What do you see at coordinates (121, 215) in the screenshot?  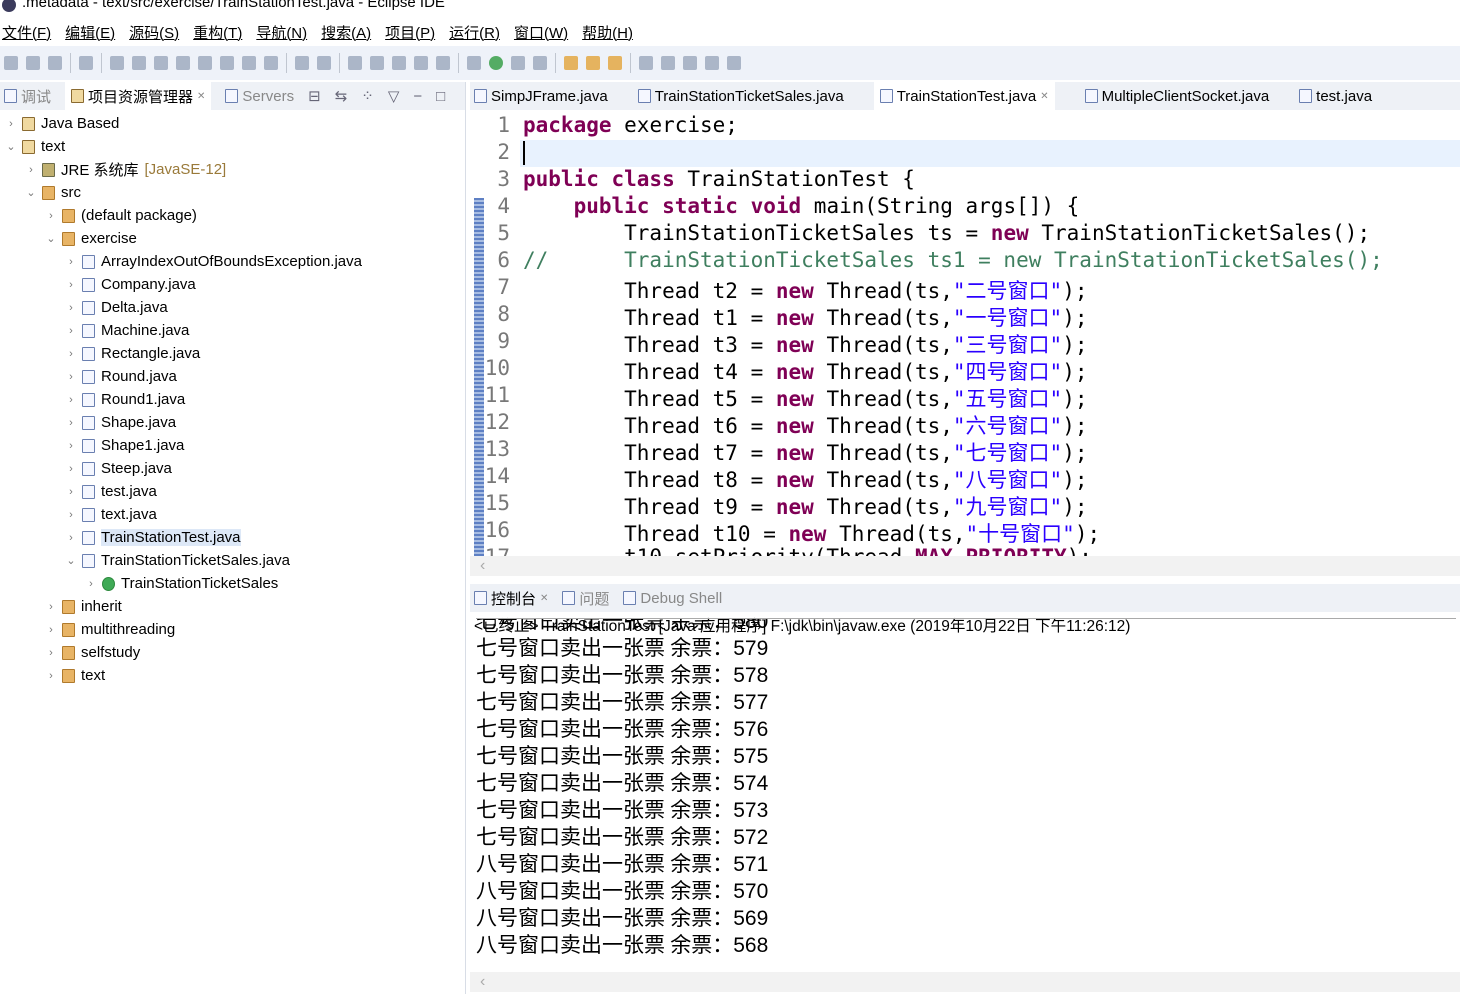 I see `tree-item: › (default package)` at bounding box center [121, 215].